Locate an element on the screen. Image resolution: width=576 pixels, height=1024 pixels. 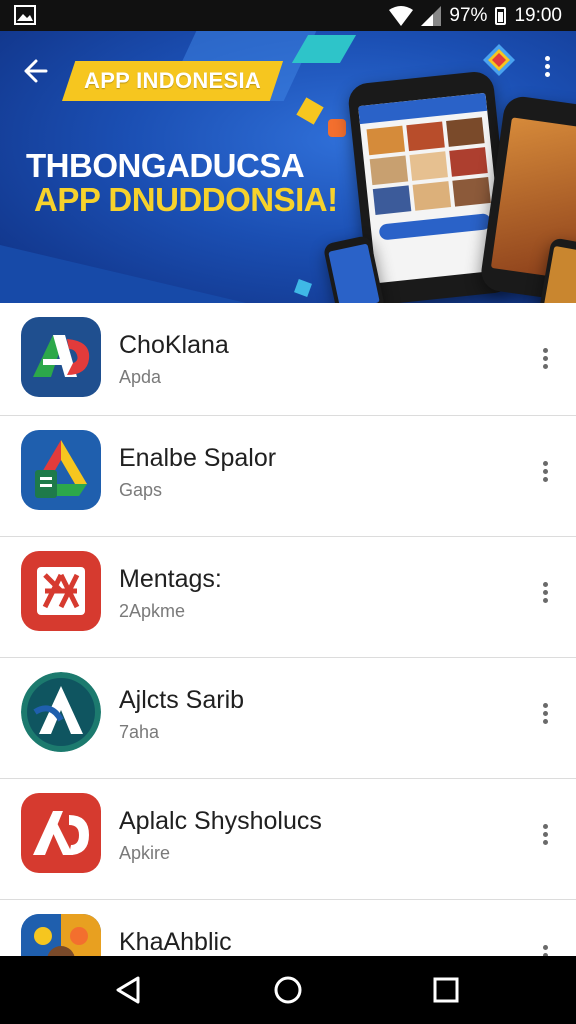
back-triangle-icon is located at coordinates (128, 990).